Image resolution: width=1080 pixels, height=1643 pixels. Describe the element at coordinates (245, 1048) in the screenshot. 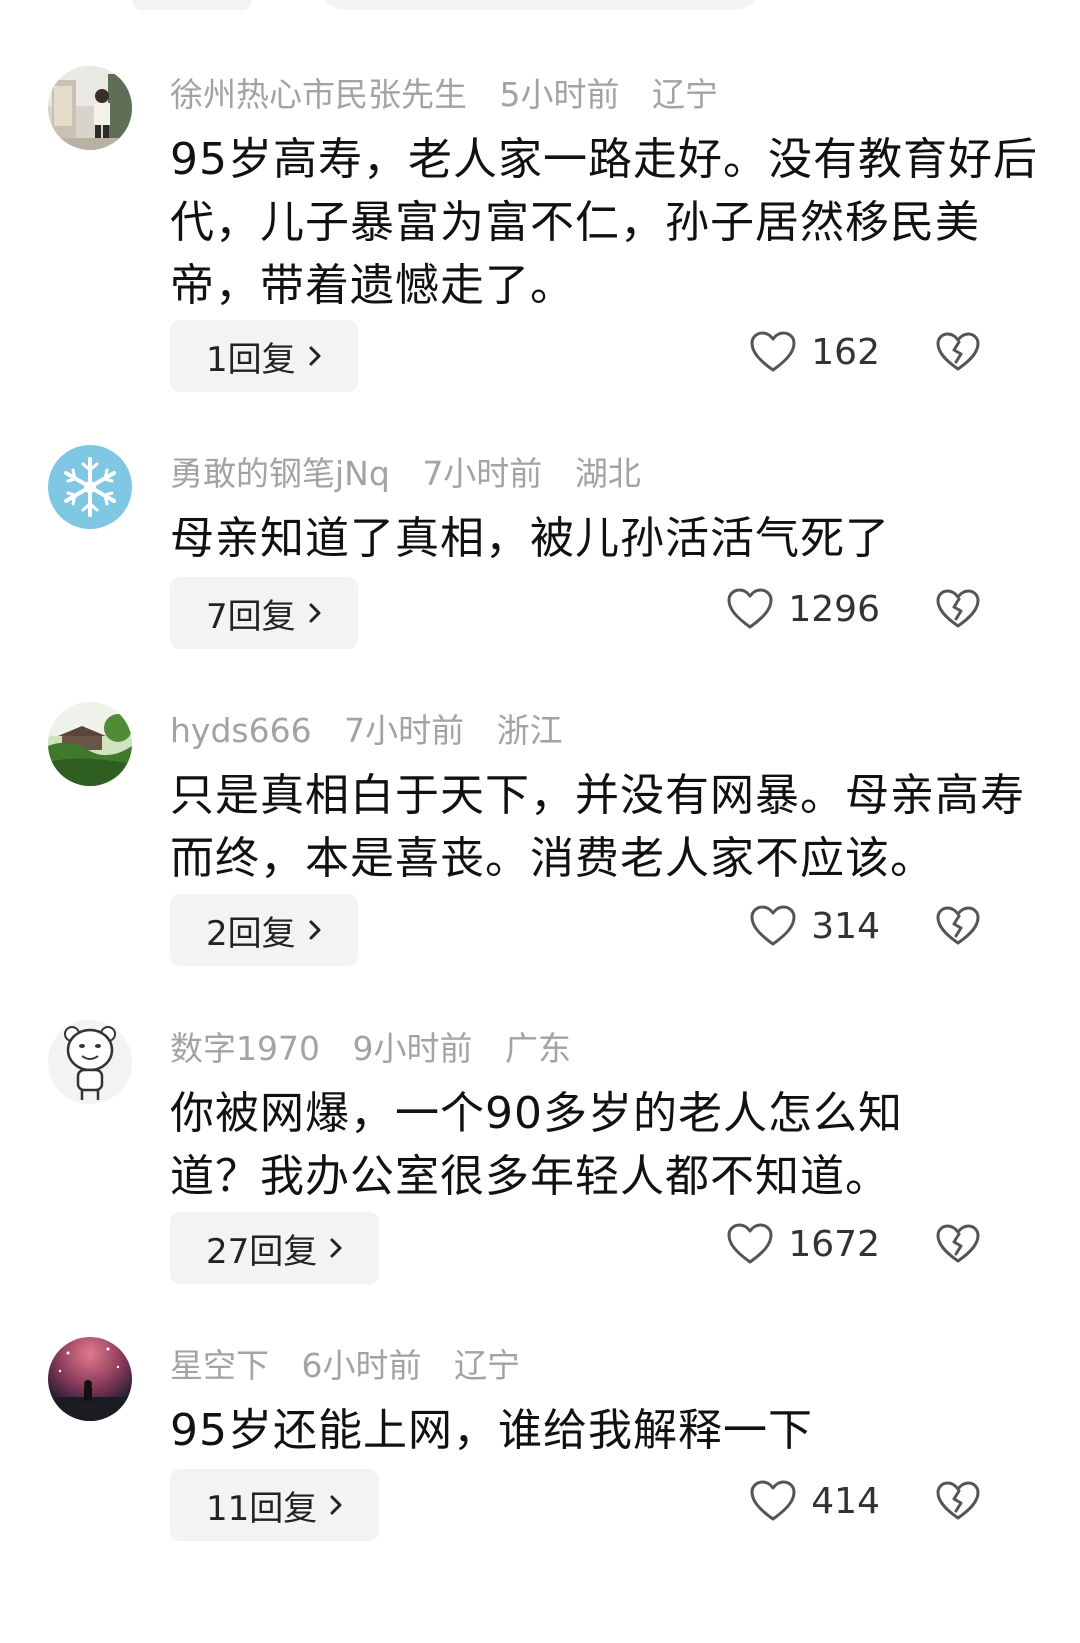

I see `username: 数字1970` at that location.